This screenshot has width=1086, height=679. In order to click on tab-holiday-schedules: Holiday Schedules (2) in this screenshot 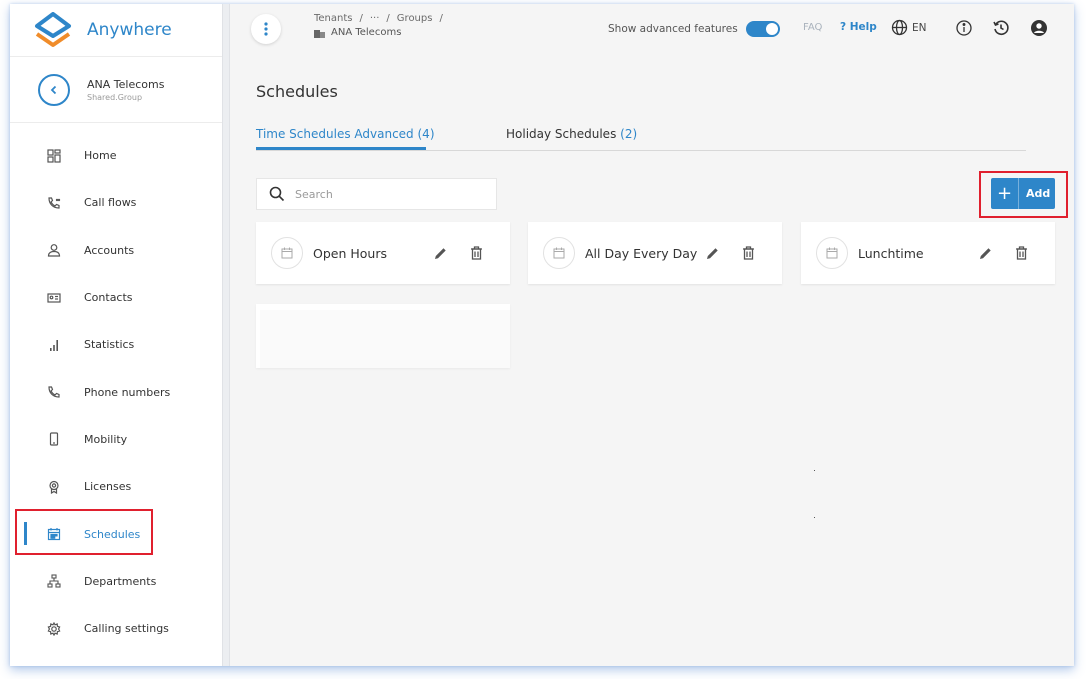, I will do `click(571, 134)`.